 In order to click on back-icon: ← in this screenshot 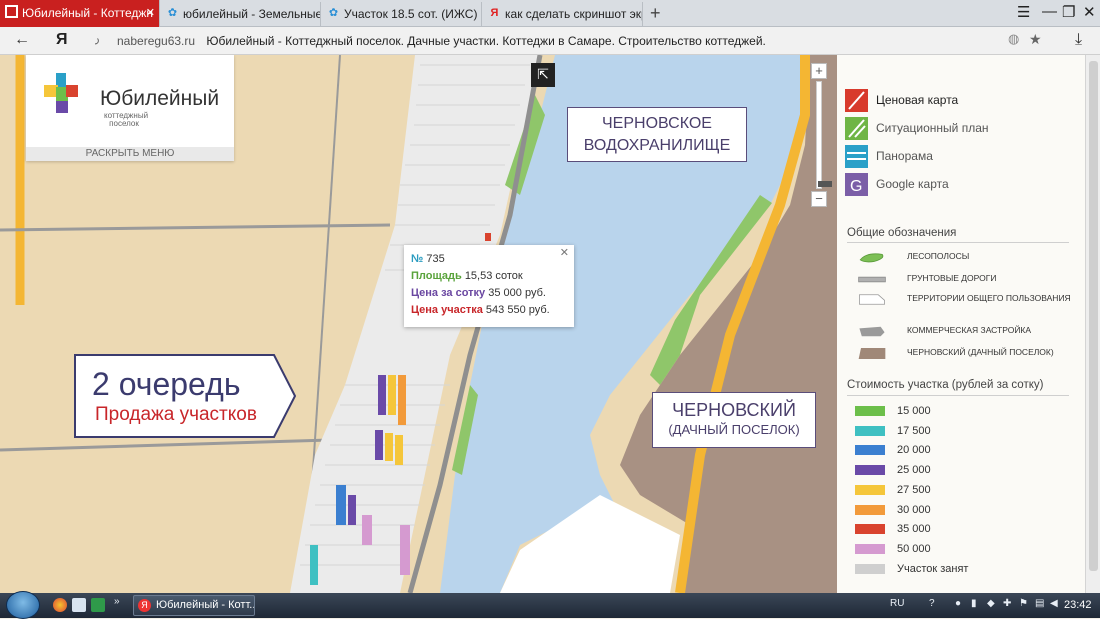, I will do `click(22, 40)`.